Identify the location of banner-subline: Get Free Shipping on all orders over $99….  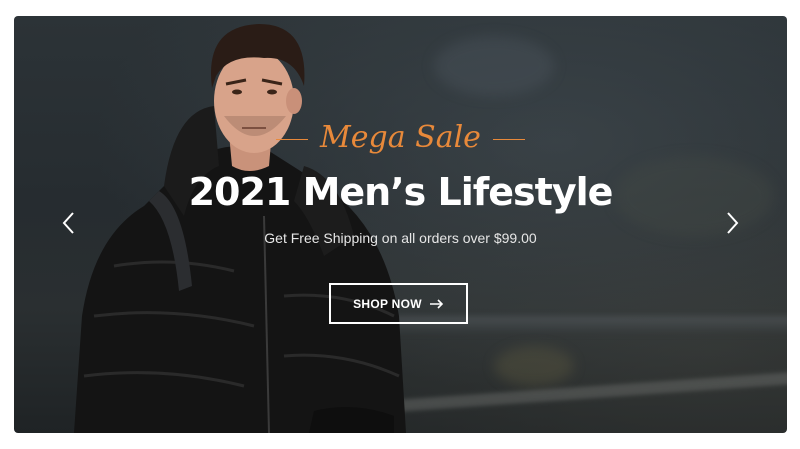
(400, 238).